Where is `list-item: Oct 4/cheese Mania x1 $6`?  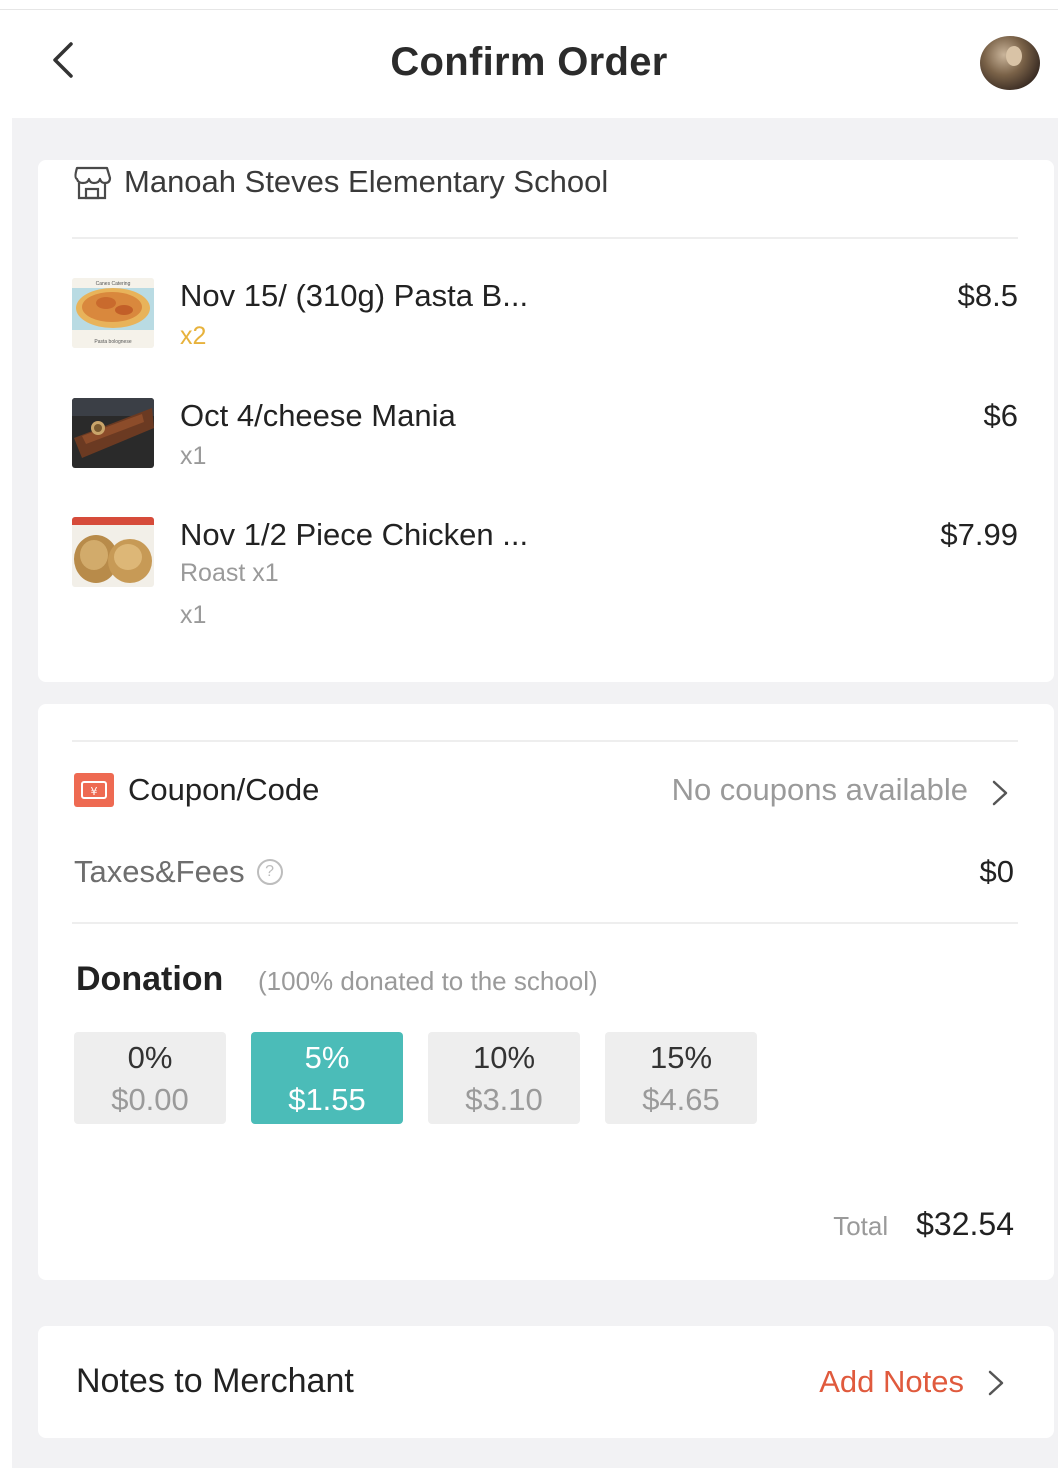
list-item: Oct 4/cheese Mania x1 $6 is located at coordinates (547, 443).